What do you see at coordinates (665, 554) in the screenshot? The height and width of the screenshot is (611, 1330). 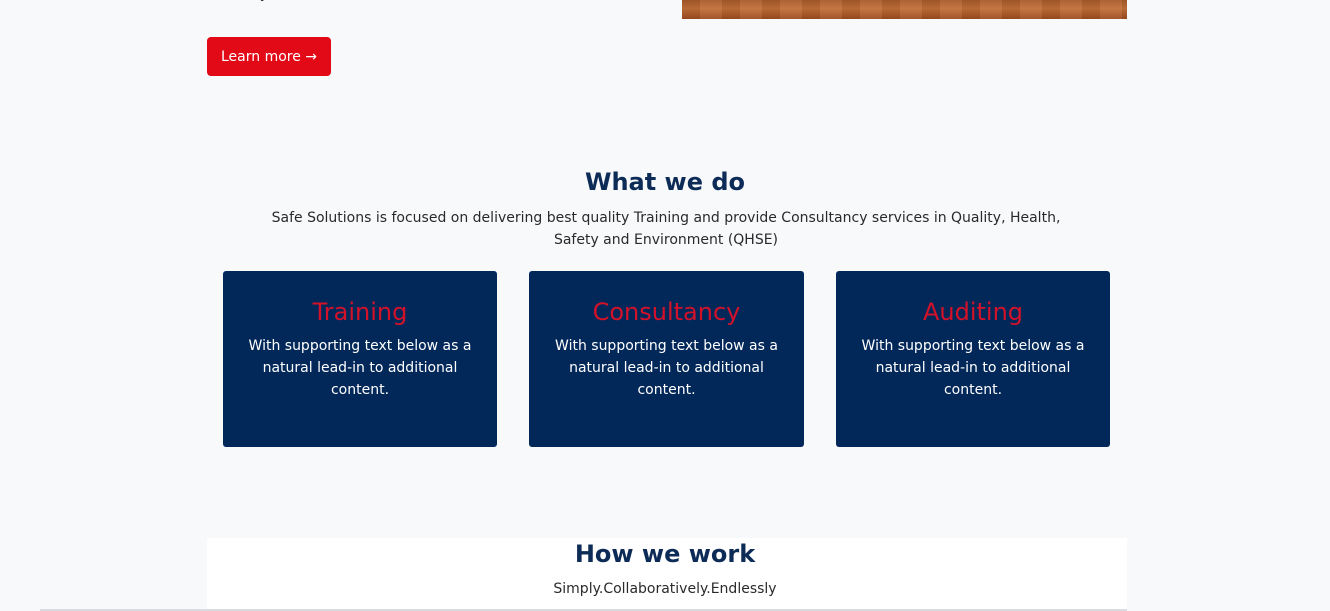 I see `how-we-work-title: How we work` at bounding box center [665, 554].